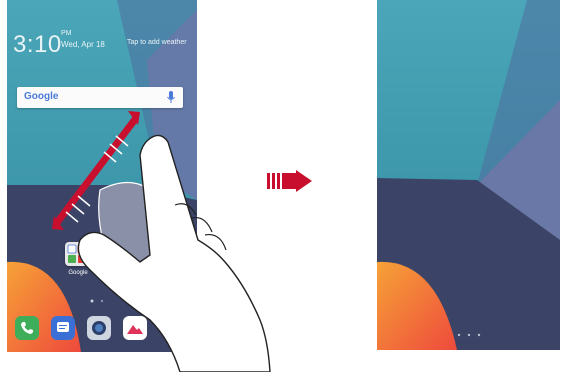 This screenshot has width=565, height=372. I want to click on gallery-mountain-icon, so click(135, 329).